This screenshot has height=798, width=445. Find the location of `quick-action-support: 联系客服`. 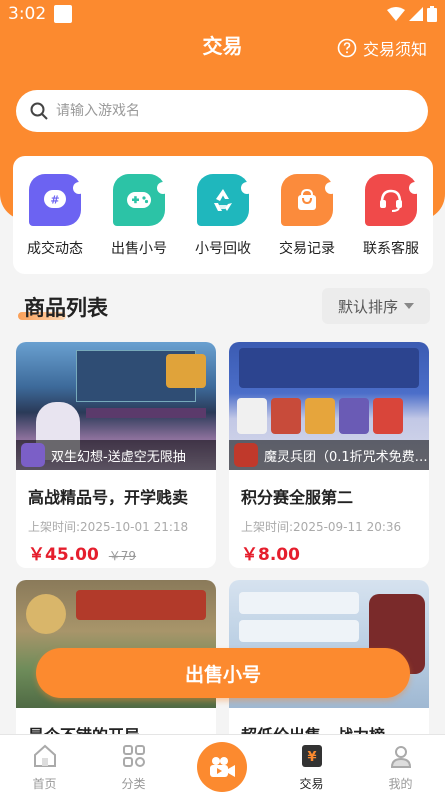

quick-action-support: 联系客服 is located at coordinates (391, 216).